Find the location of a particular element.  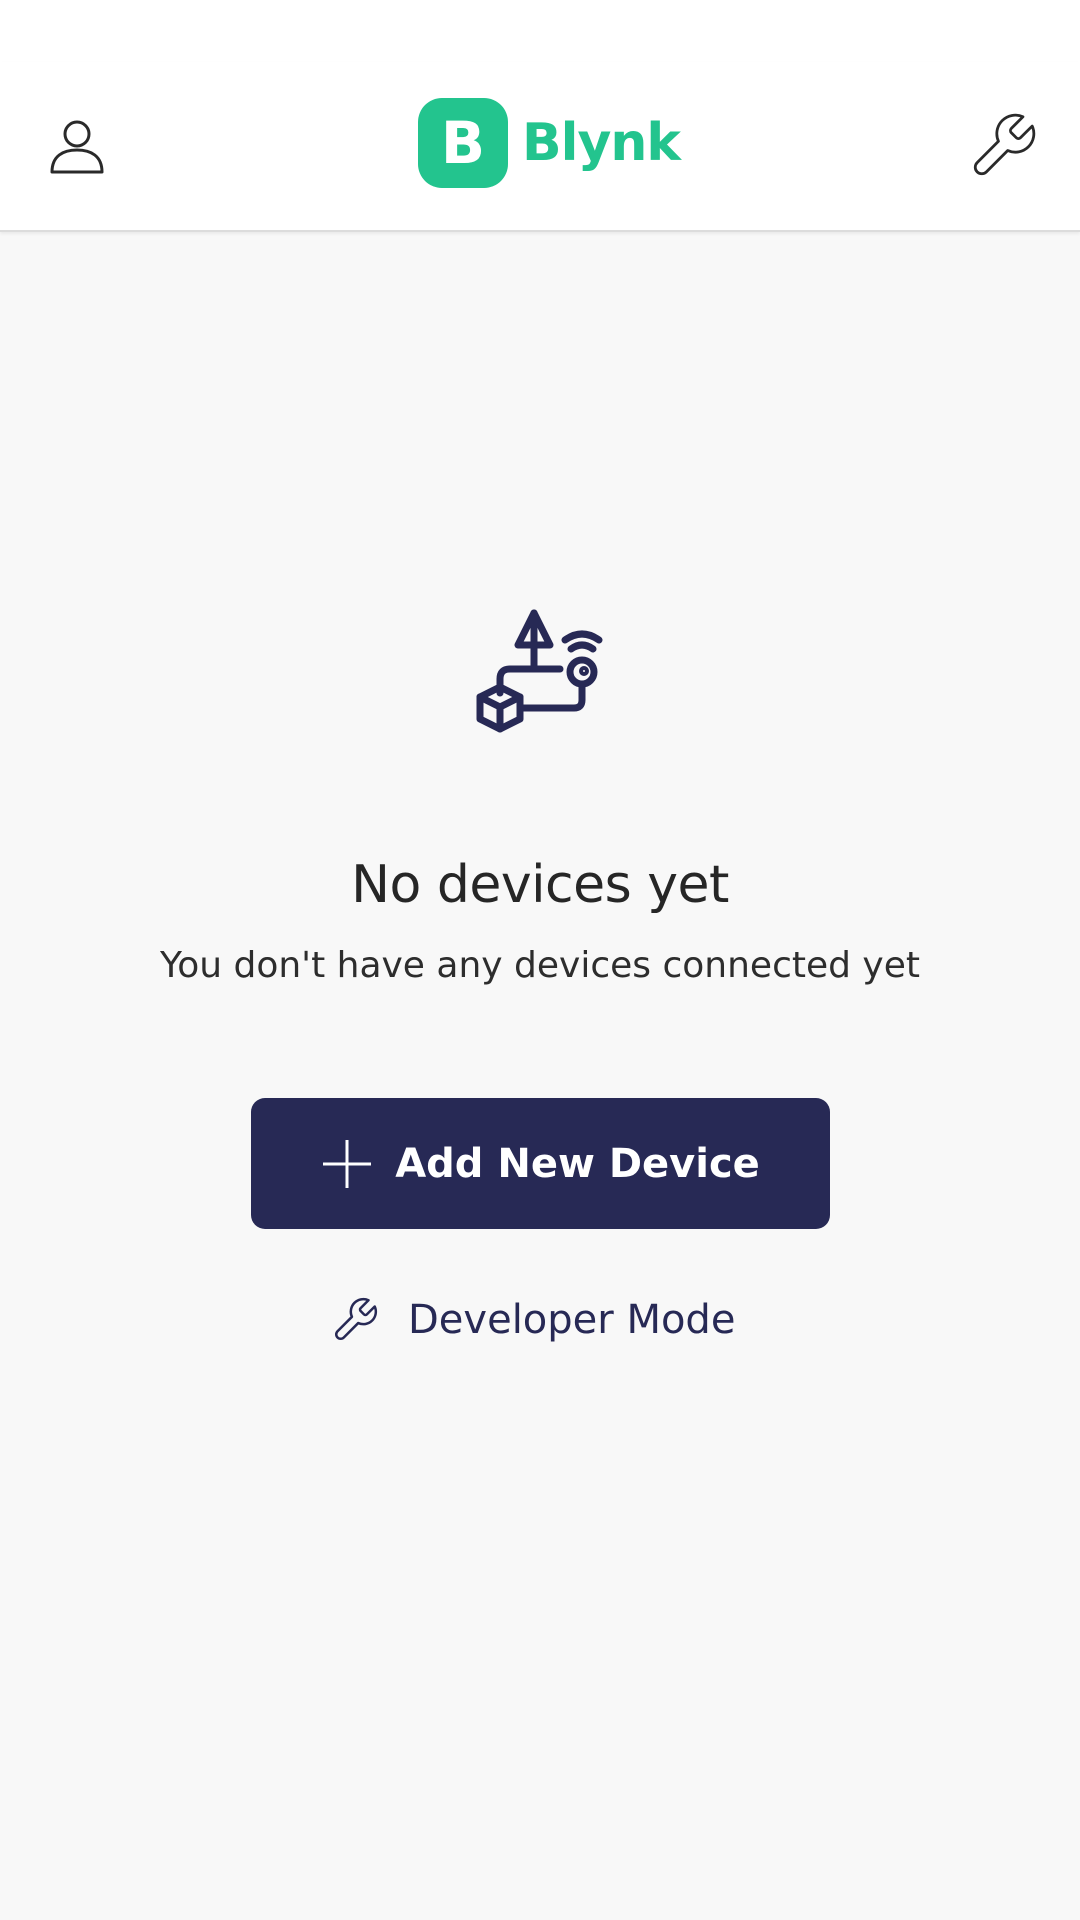

logo-letter: B is located at coordinates (463, 143).